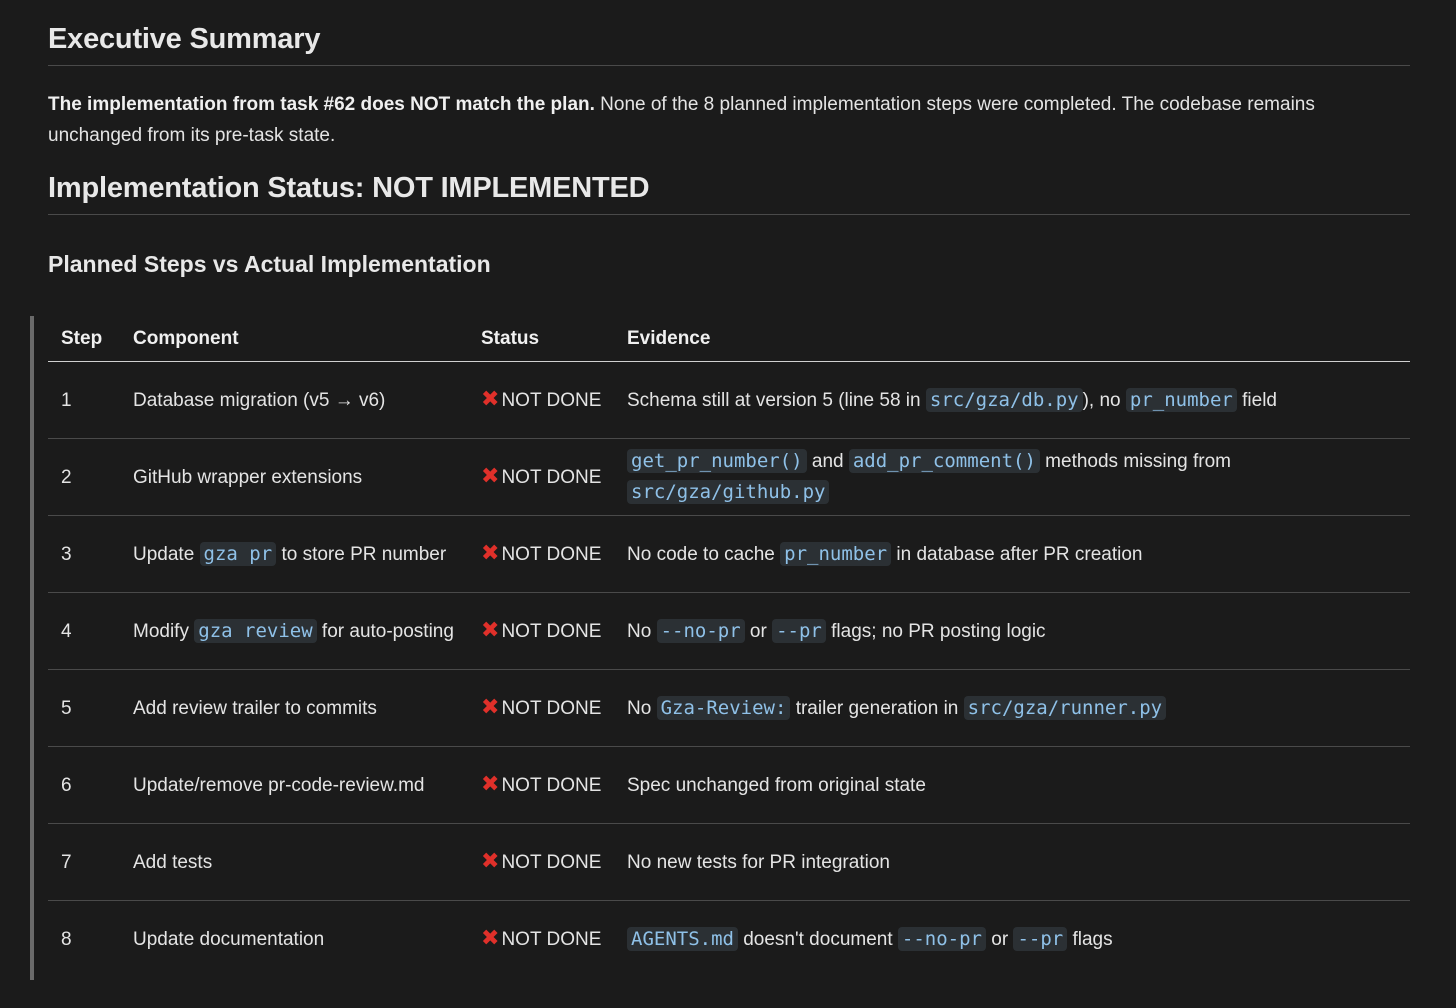 Image resolution: width=1456 pixels, height=1008 pixels. Describe the element at coordinates (238, 553) in the screenshot. I see `inline-code: gza pr` at that location.